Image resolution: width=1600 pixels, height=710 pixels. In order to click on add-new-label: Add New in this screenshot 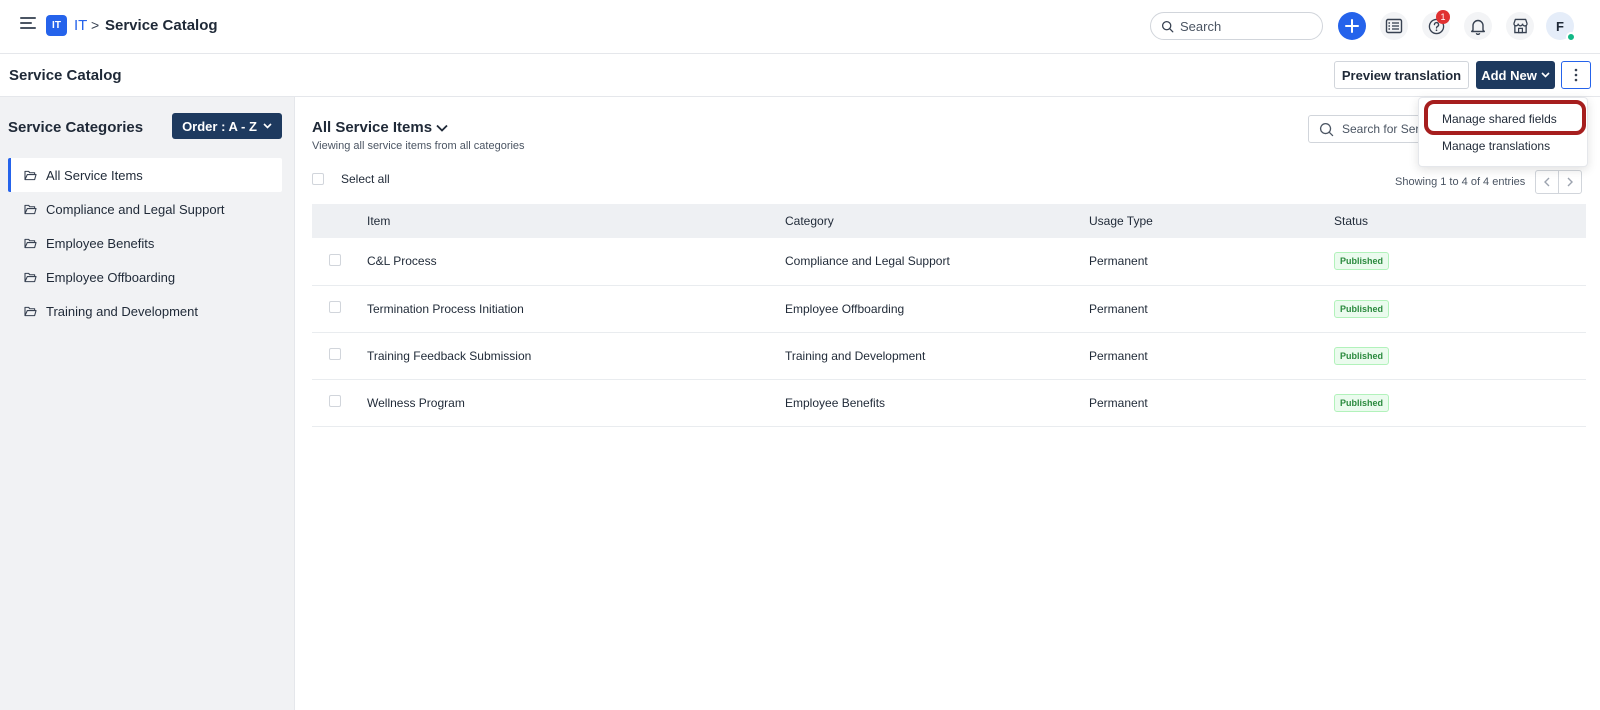, I will do `click(1509, 75)`.